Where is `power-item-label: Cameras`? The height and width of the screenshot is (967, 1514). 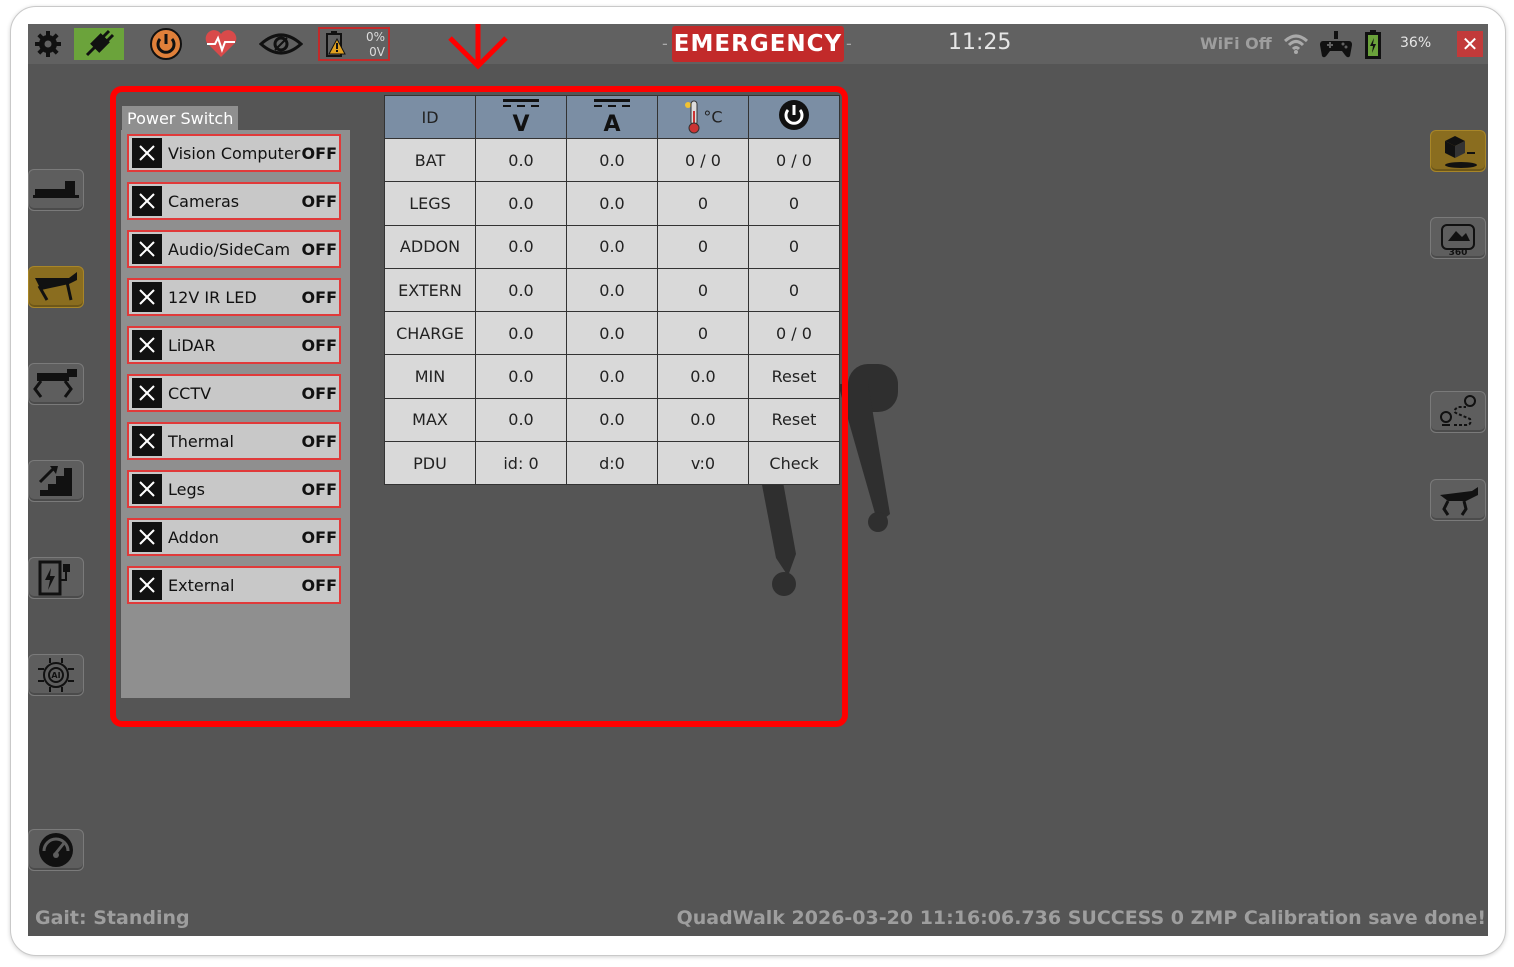
power-item-label: Cameras is located at coordinates (204, 201).